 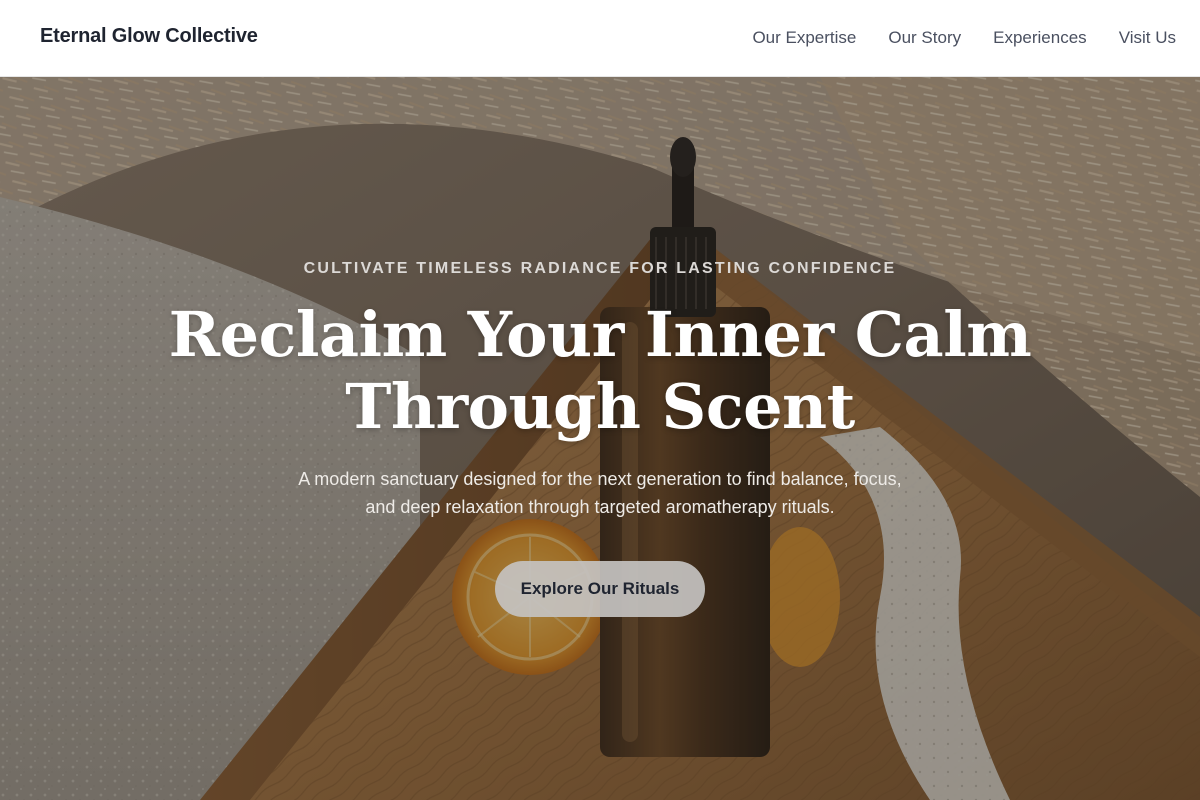 What do you see at coordinates (924, 38) in the screenshot?
I see `nav-link-our-story: Our Story` at bounding box center [924, 38].